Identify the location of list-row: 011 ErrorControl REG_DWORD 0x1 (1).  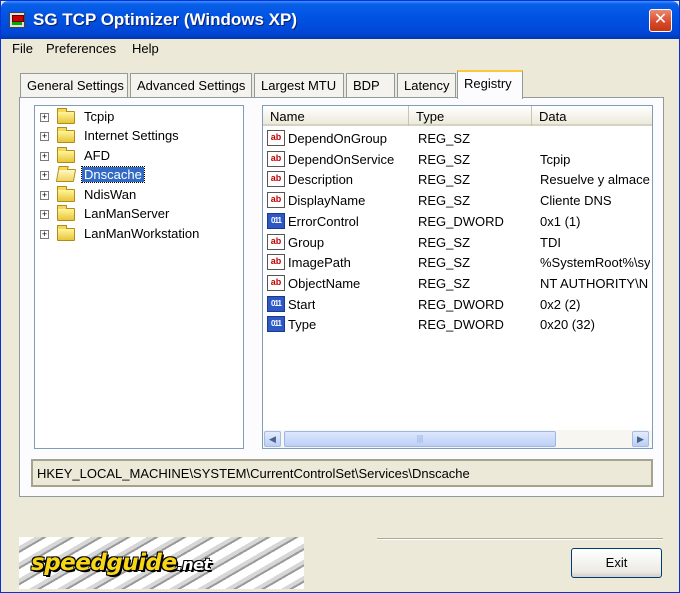
(457, 221).